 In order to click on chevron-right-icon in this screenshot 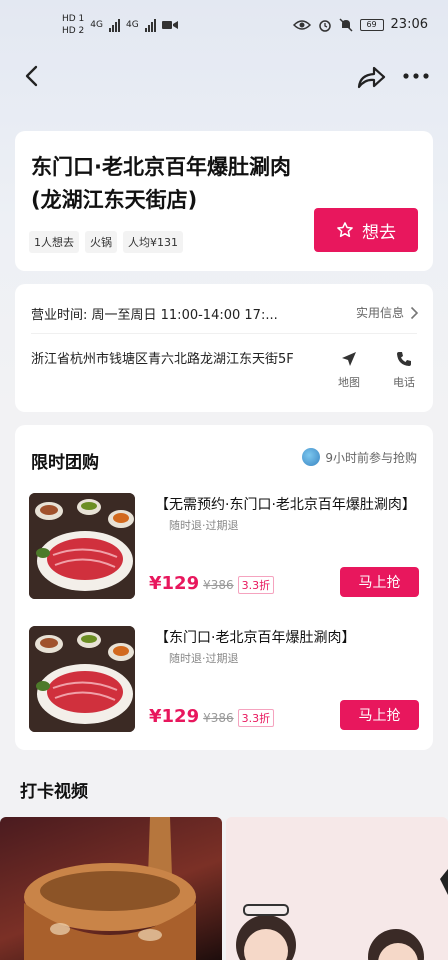, I will do `click(414, 312)`.